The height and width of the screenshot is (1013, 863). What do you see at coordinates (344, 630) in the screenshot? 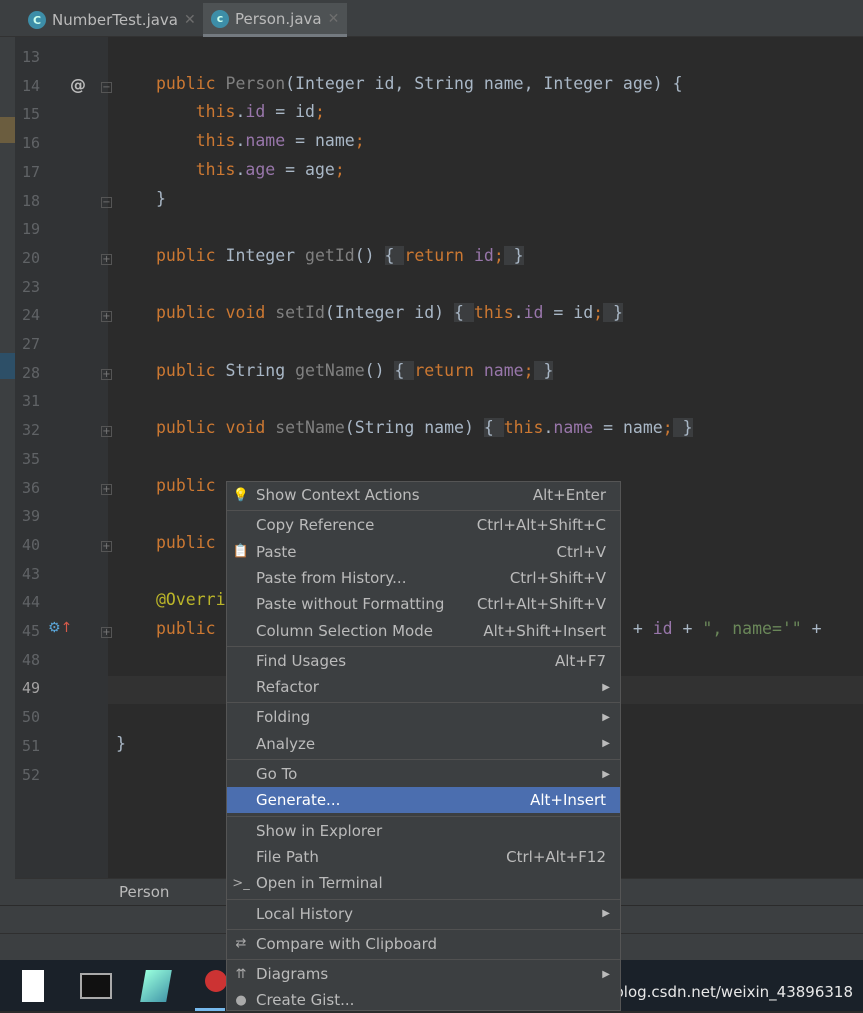
I see `menu-item-label: Column Selection Mode` at bounding box center [344, 630].